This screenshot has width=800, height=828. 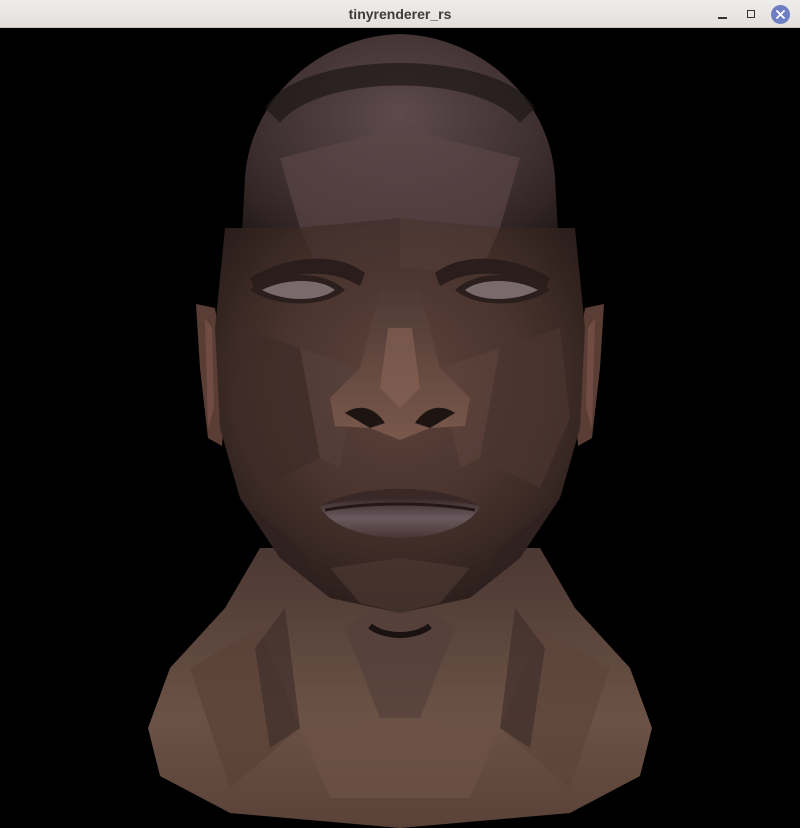 What do you see at coordinates (722, 18) in the screenshot?
I see `minimize-icon` at bounding box center [722, 18].